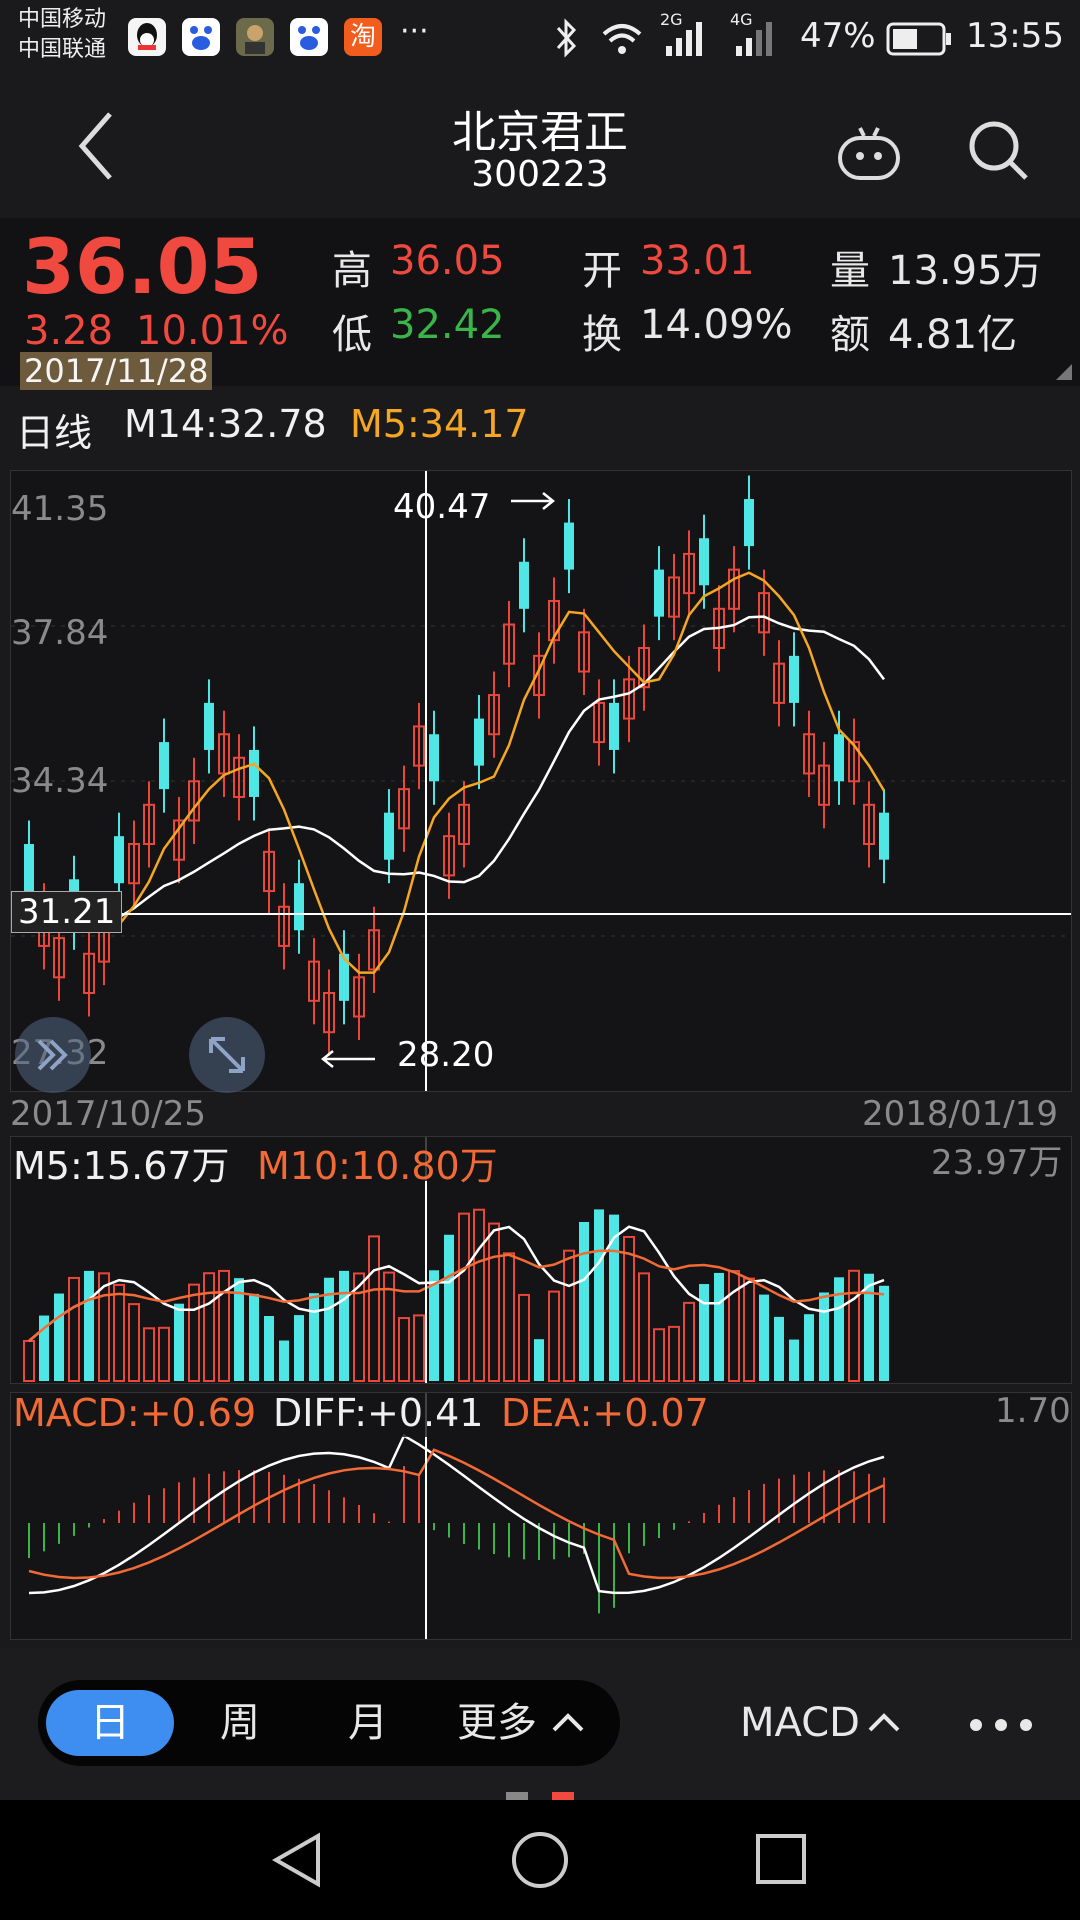 The image size is (1080, 1920). I want to click on status-bar: 中国移动 中国联通 淘 ··· 2G 4G 47% 13:55, so click(540, 38).